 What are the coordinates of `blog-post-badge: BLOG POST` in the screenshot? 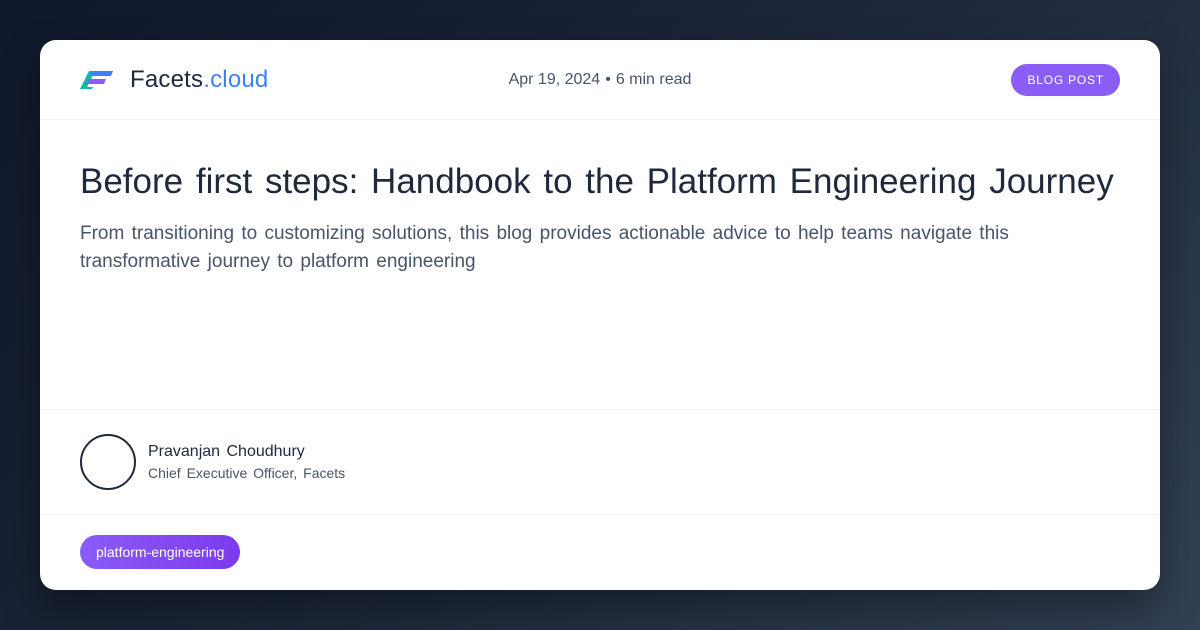 It's located at (1065, 79).